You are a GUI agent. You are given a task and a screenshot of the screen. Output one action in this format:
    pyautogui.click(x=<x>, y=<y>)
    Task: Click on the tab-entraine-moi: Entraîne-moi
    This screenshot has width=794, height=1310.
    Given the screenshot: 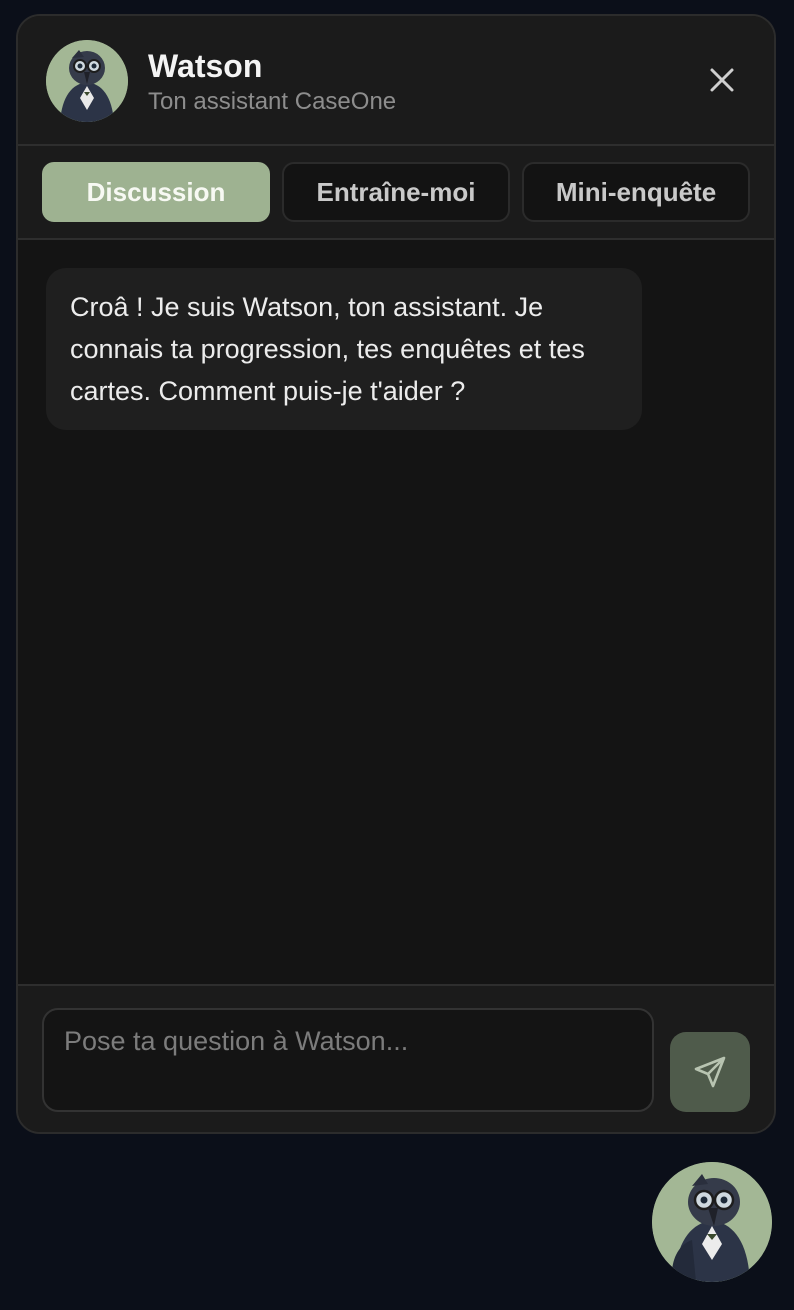 What is the action you would take?
    pyautogui.click(x=396, y=192)
    